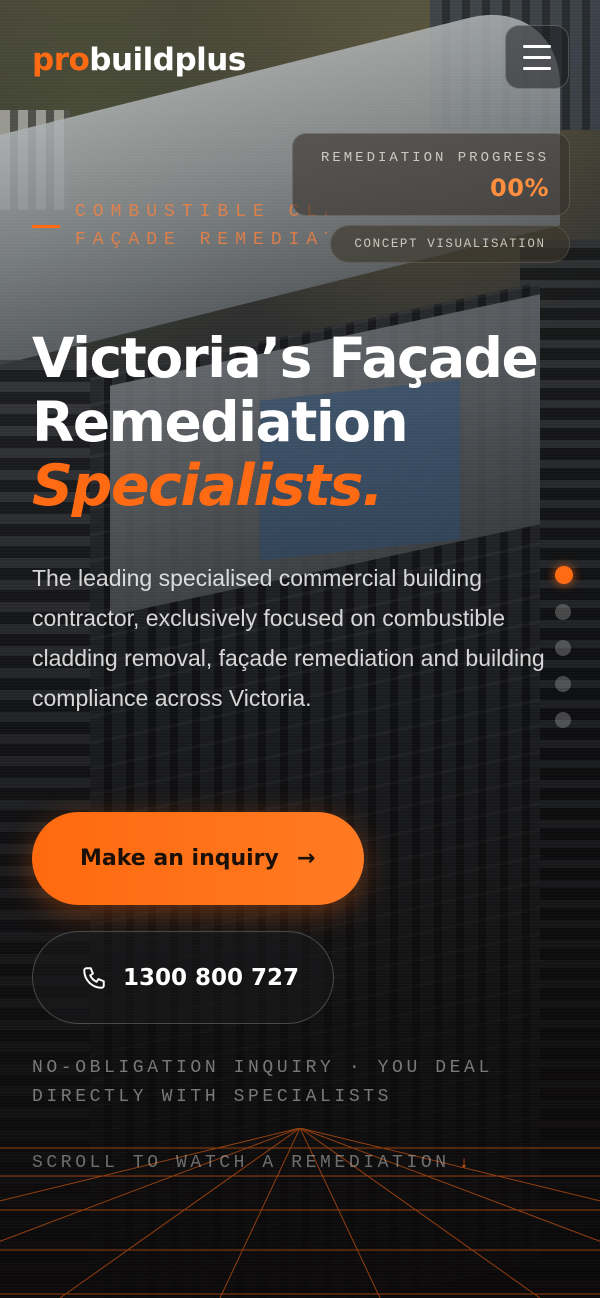 Image resolution: width=600 pixels, height=1298 pixels. Describe the element at coordinates (208, 486) in the screenshot. I see `hero-title-accent: Specialists.` at that location.